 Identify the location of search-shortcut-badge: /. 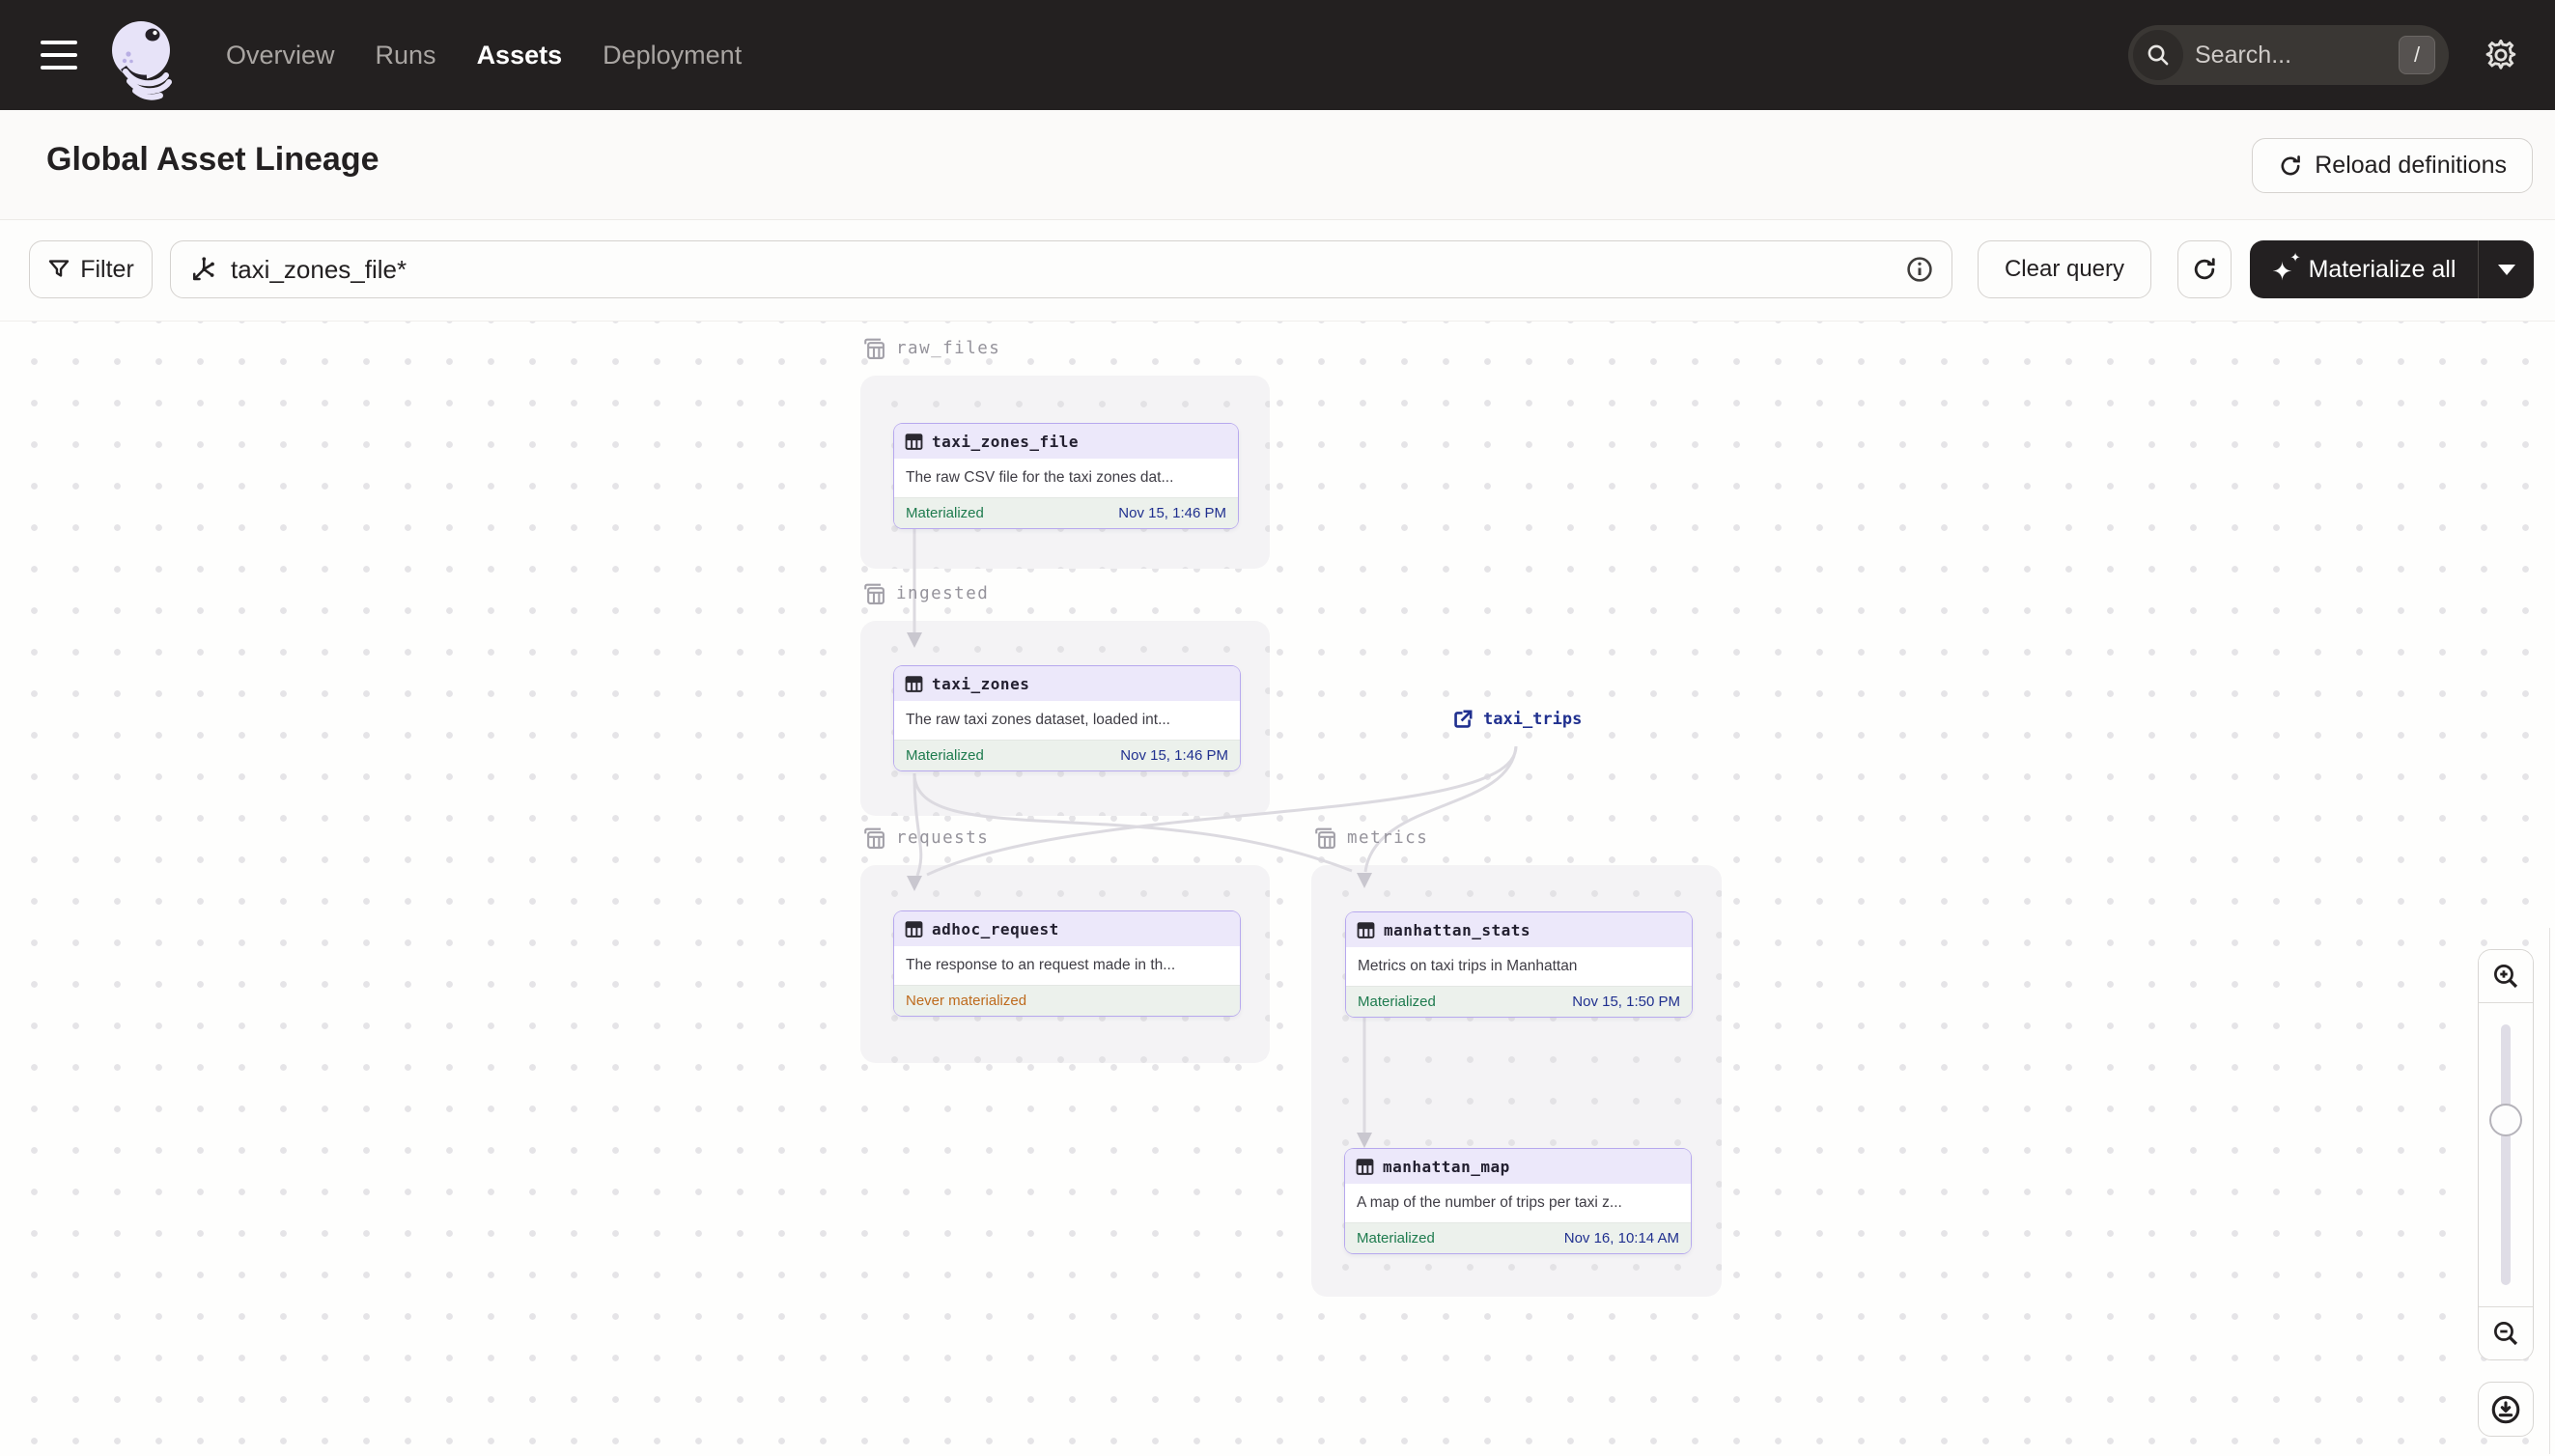
(2417, 55).